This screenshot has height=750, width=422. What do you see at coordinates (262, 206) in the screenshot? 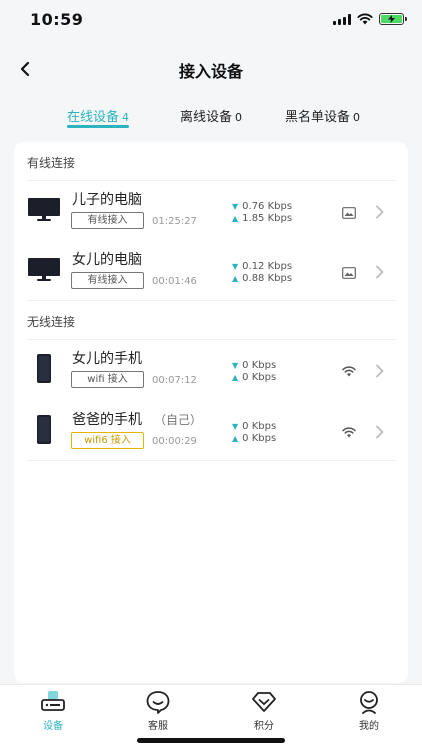
I see `download-speed: ▼ 0.76 Kbps` at bounding box center [262, 206].